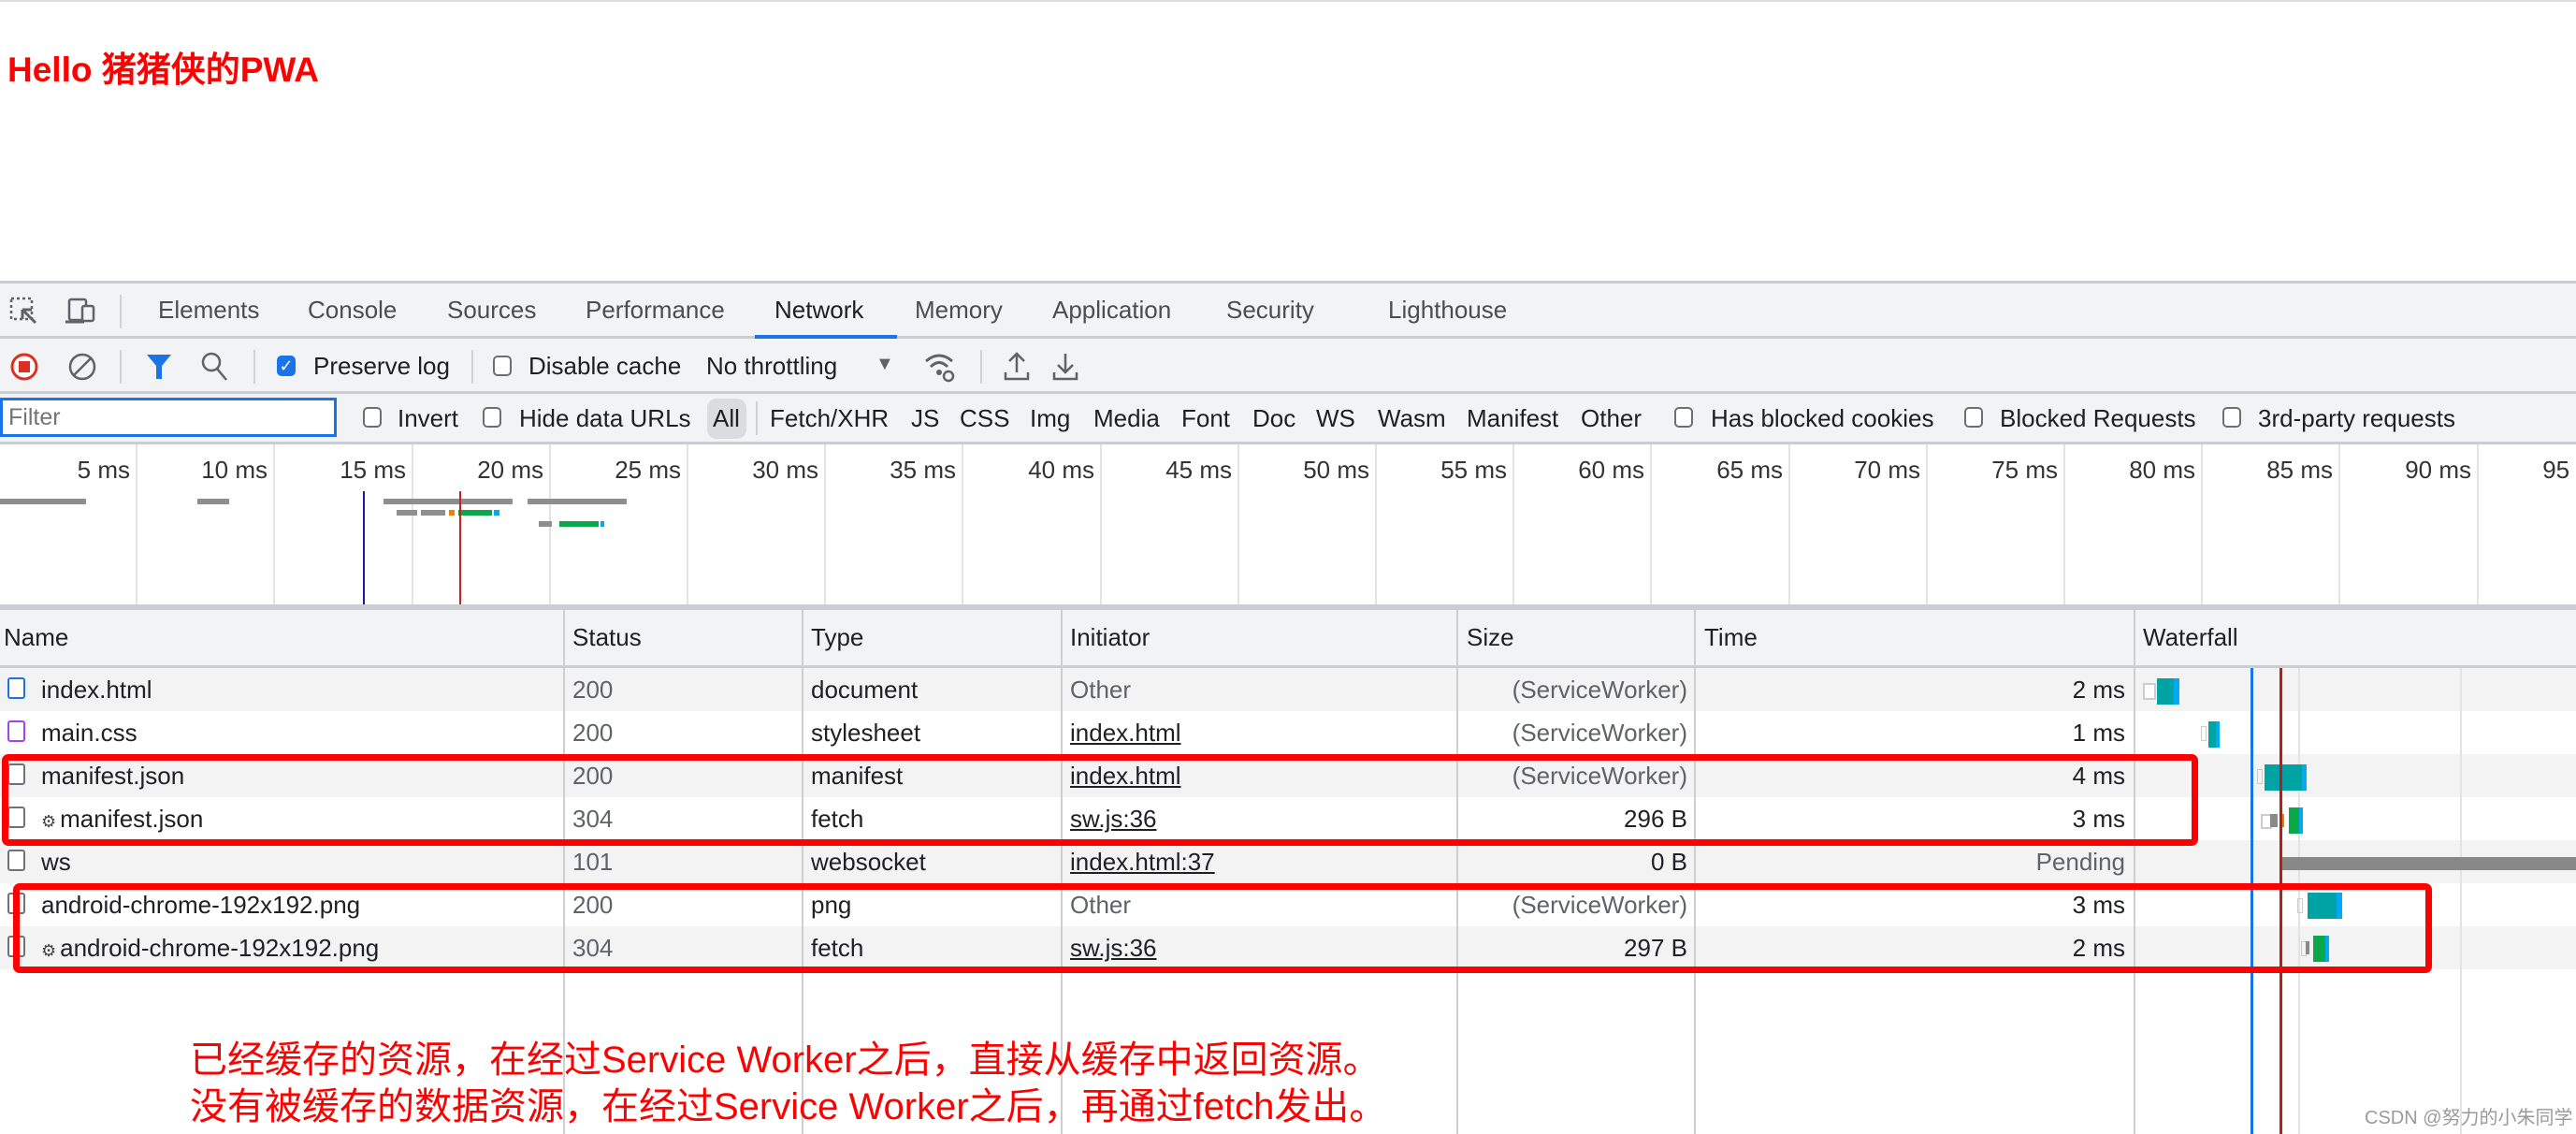  Describe the element at coordinates (1111, 311) in the screenshot. I see `tab-application: Application` at that location.